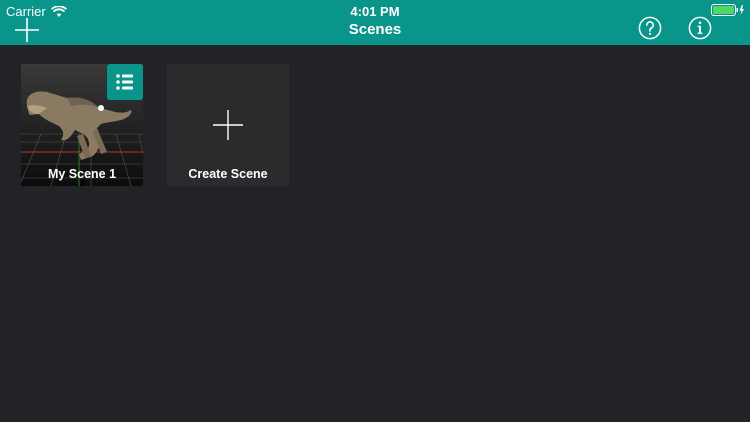 This screenshot has width=750, height=422. Describe the element at coordinates (375, 22) in the screenshot. I see `navigation-bar: Carrier 4:01 PM Scenes` at that location.